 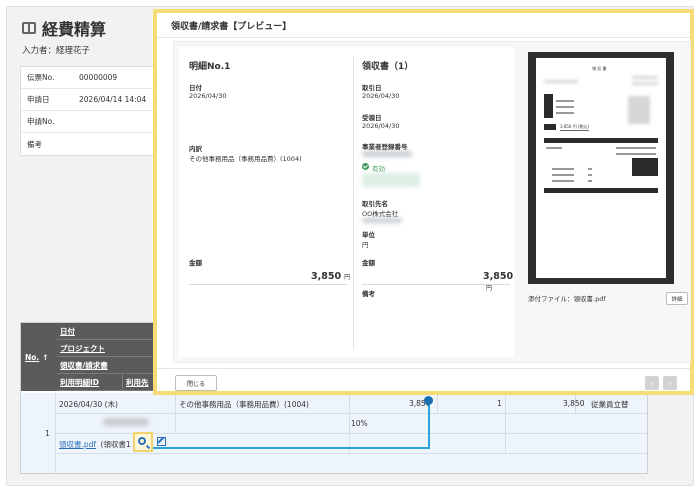 I want to click on date-label: 日付, so click(x=195, y=88).